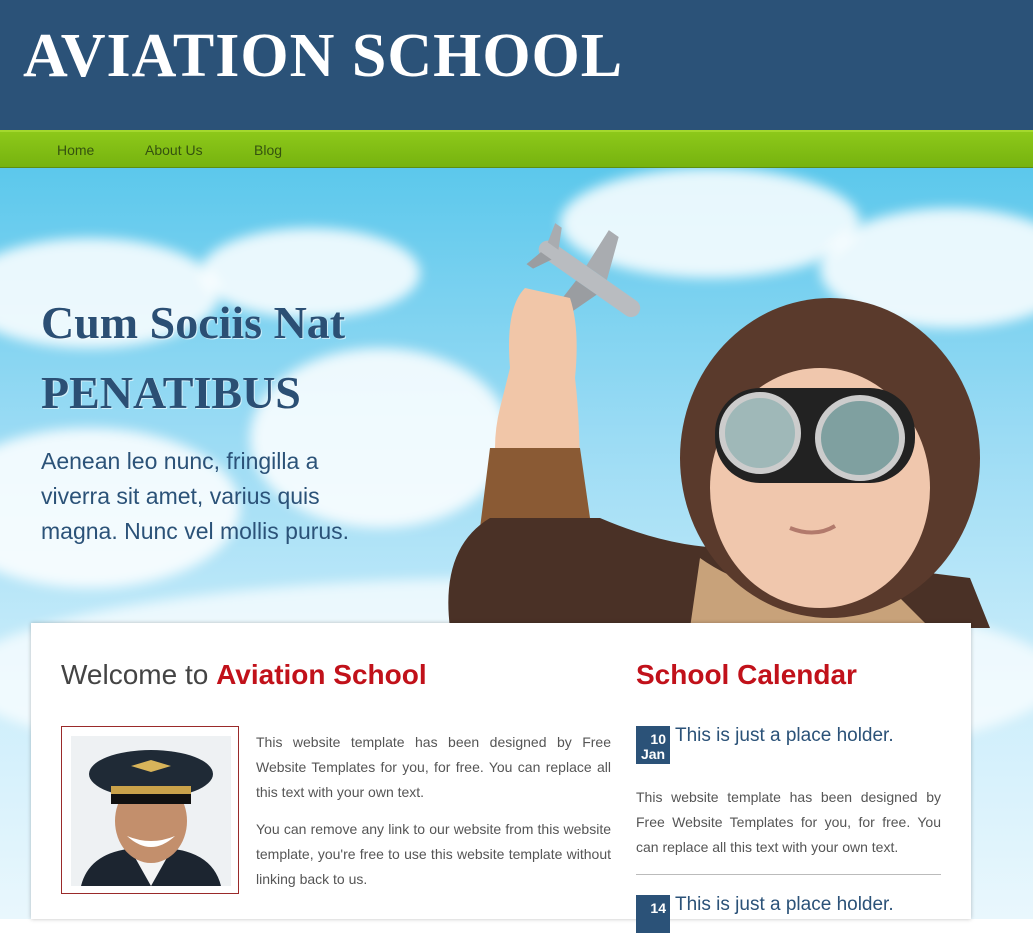 The width and height of the screenshot is (1033, 933). I want to click on nav-item-home: Home, so click(75, 150).